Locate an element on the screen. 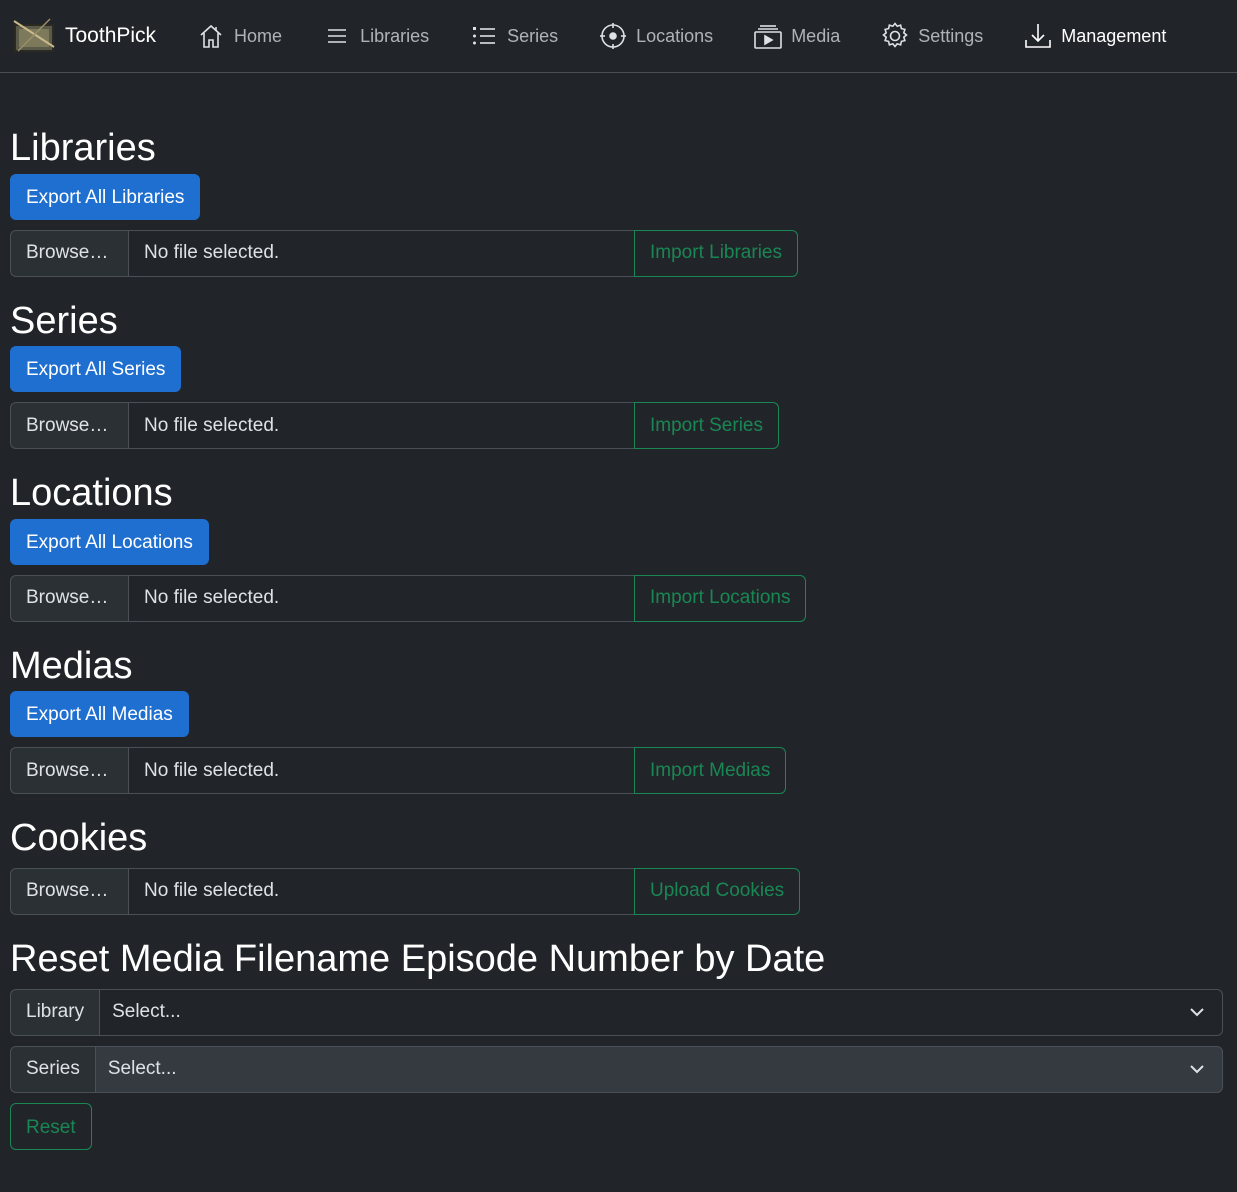 The height and width of the screenshot is (1192, 1237). download-icon is located at coordinates (1038, 36).